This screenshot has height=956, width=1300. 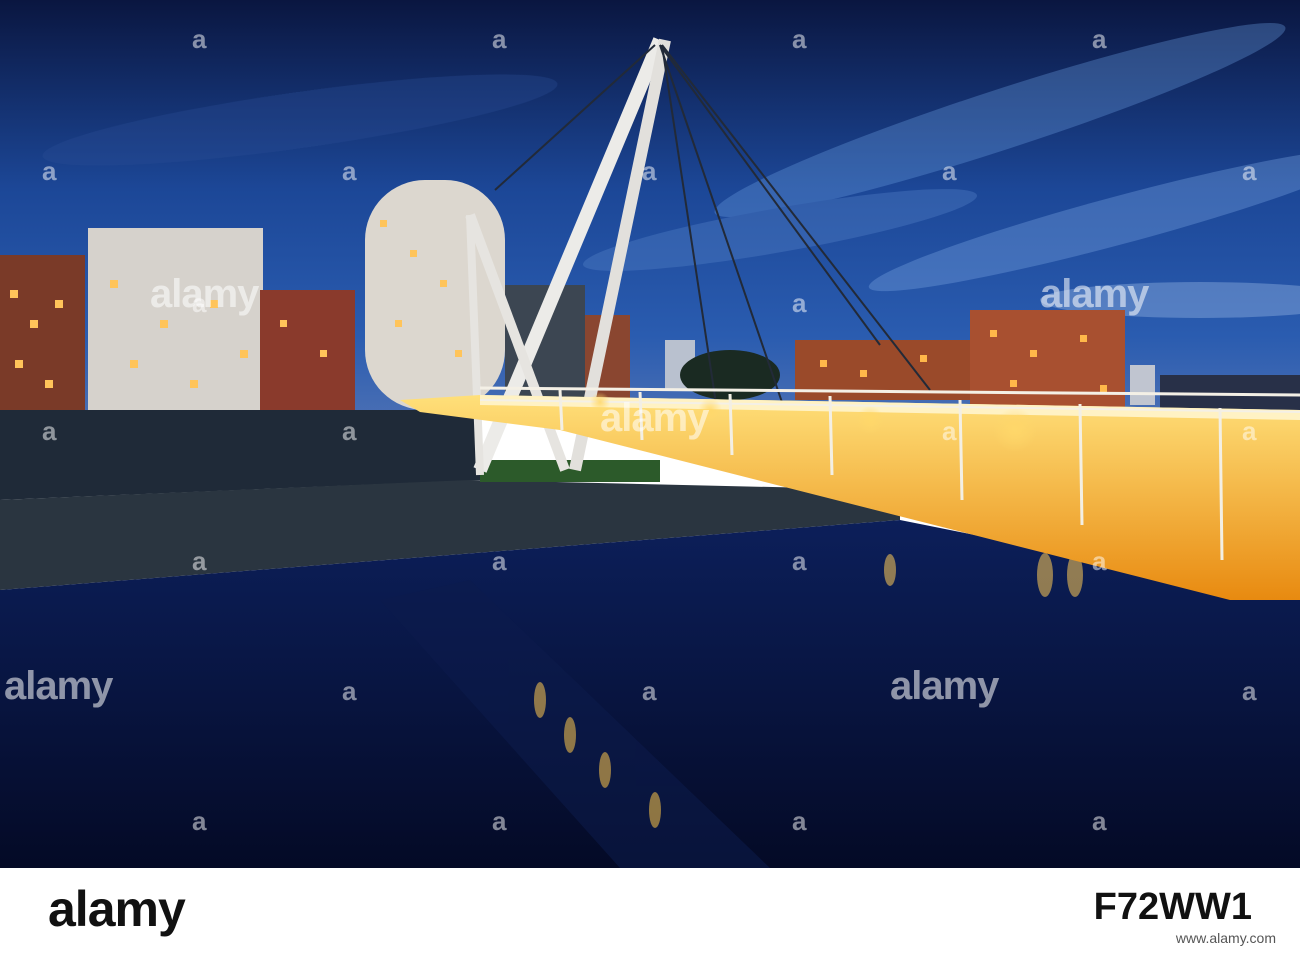 I want to click on image-id: F72WW1, so click(x=1172, y=907).